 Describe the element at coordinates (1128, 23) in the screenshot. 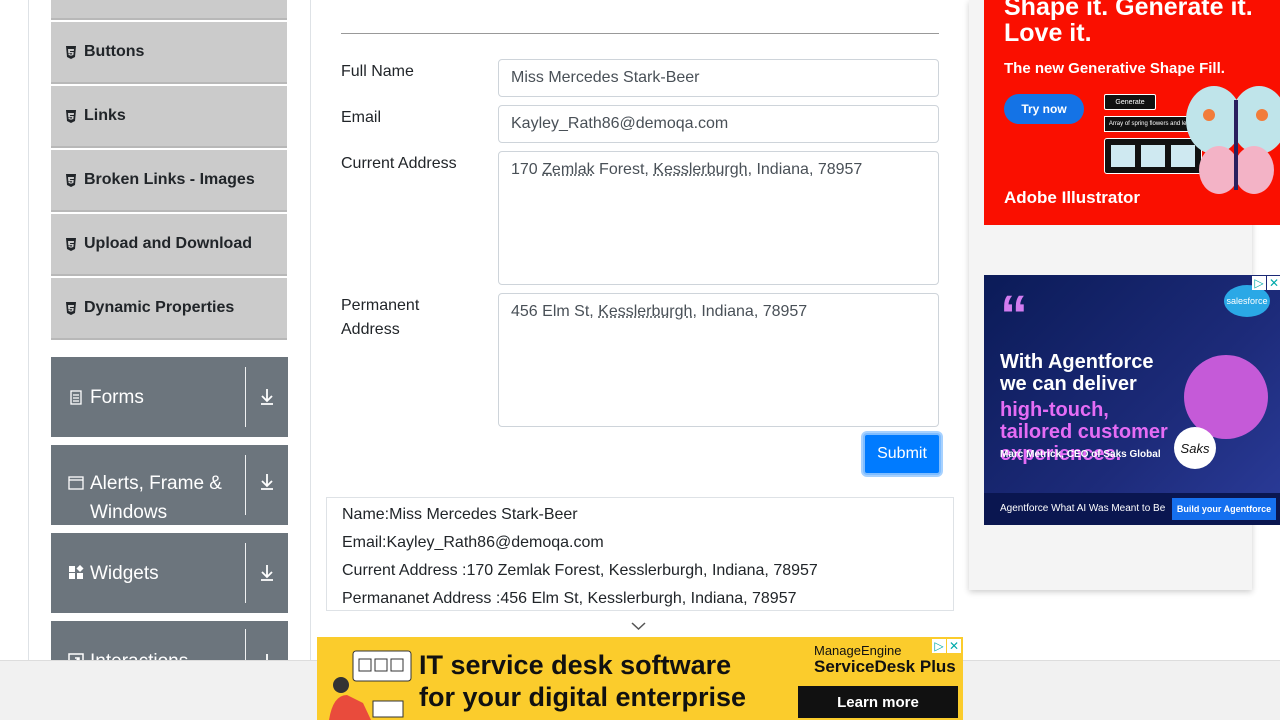

I see `adobe-ad-title: Shape it. Generate it. Love it.` at that location.